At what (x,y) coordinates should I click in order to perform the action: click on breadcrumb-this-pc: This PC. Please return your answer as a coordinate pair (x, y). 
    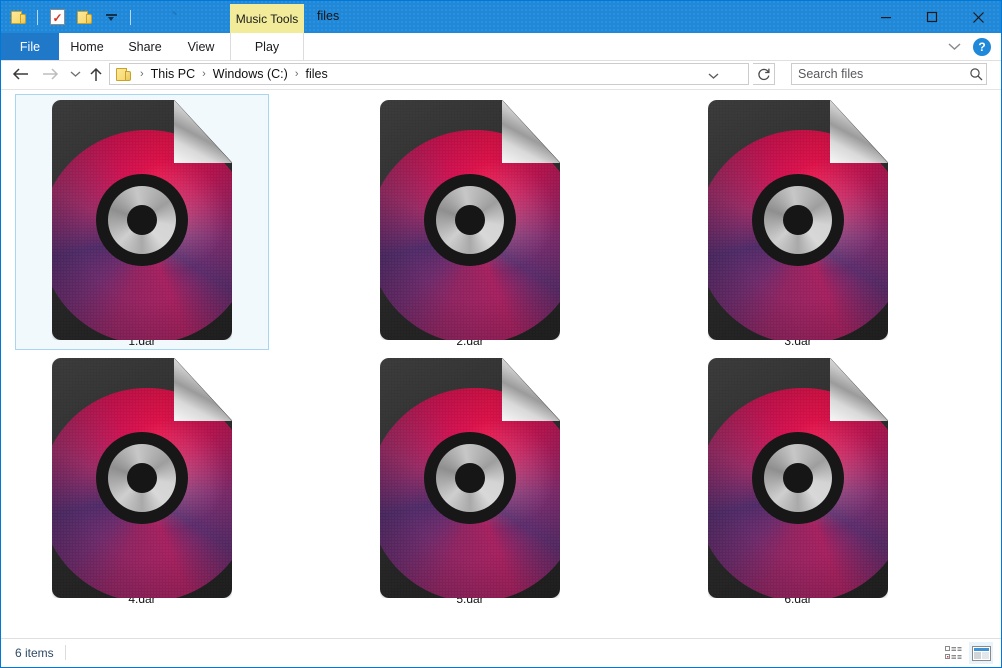
    Looking at the image, I should click on (173, 74).